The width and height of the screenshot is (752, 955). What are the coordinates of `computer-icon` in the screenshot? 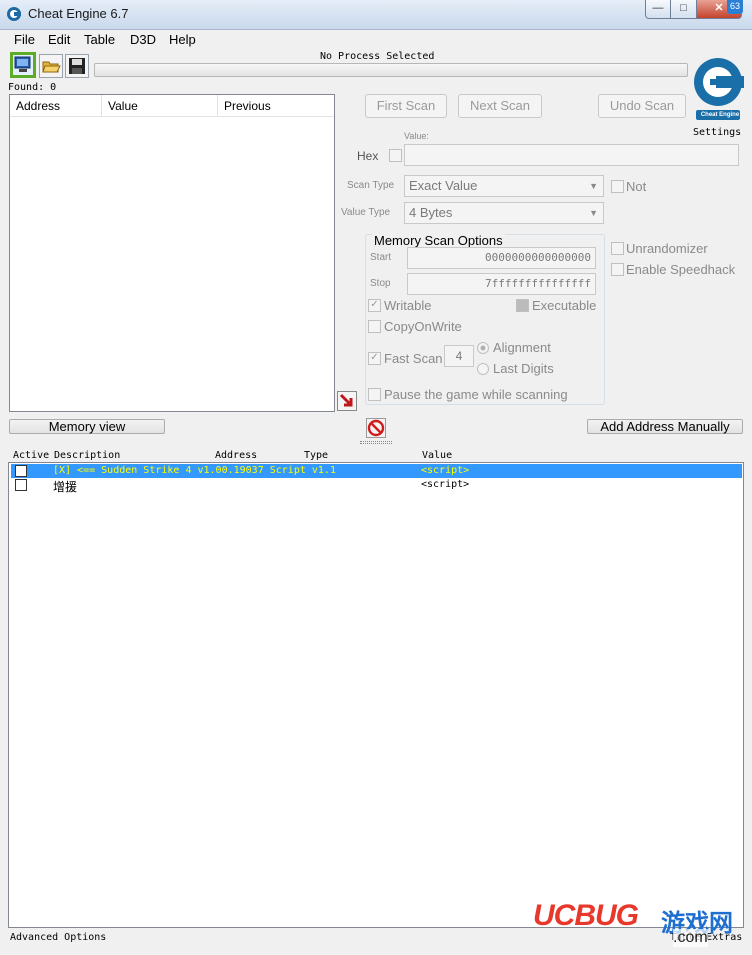 It's located at (22, 64).